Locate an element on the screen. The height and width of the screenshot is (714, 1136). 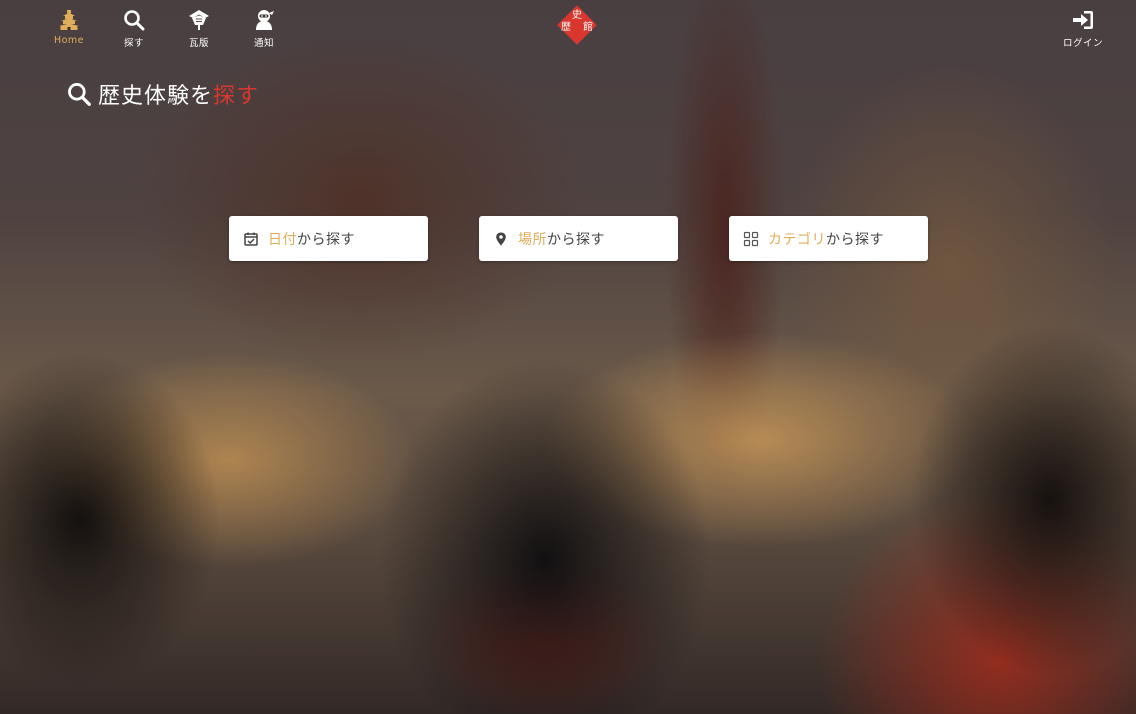
logo-char-3: 館 is located at coordinates (588, 26).